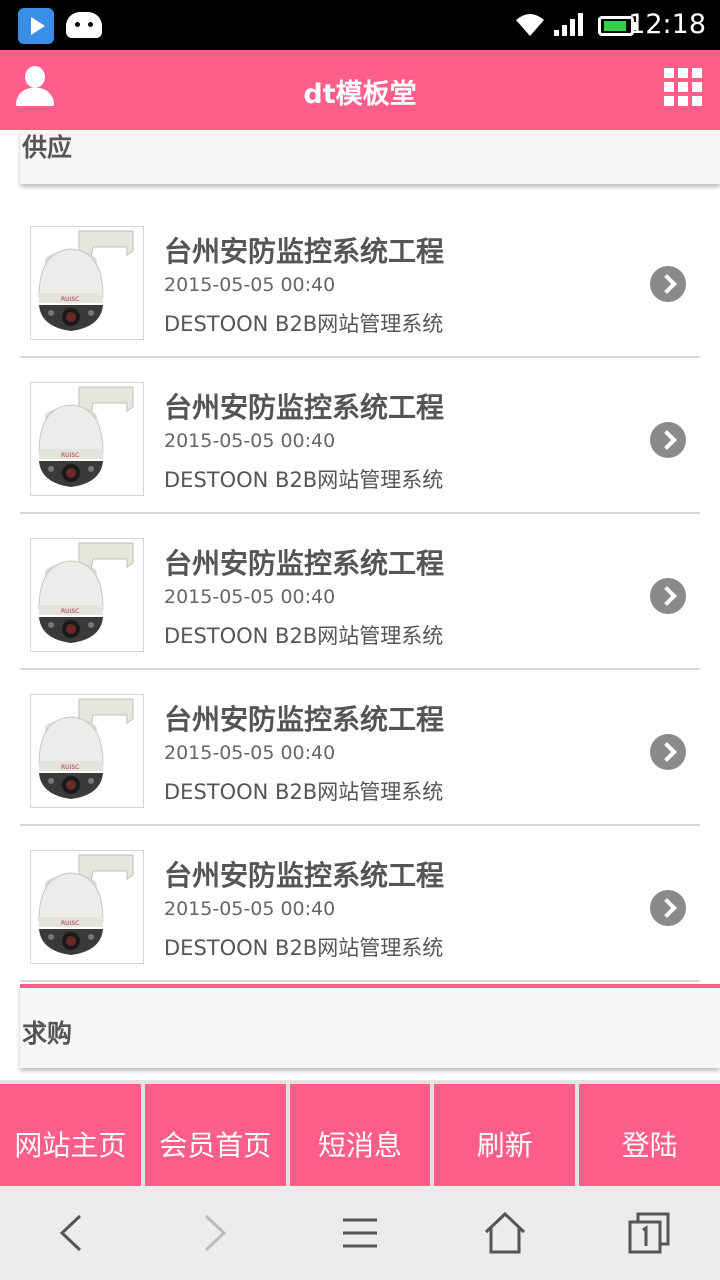 The height and width of the screenshot is (1280, 720). I want to click on browser-toolbar, so click(360, 1233).